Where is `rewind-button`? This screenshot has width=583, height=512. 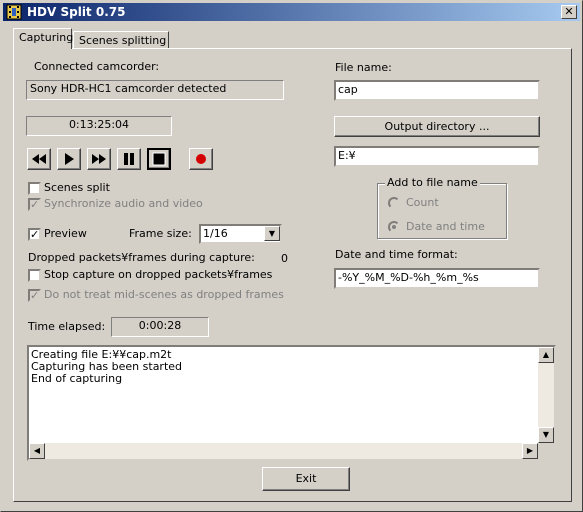
rewind-button is located at coordinates (39, 159).